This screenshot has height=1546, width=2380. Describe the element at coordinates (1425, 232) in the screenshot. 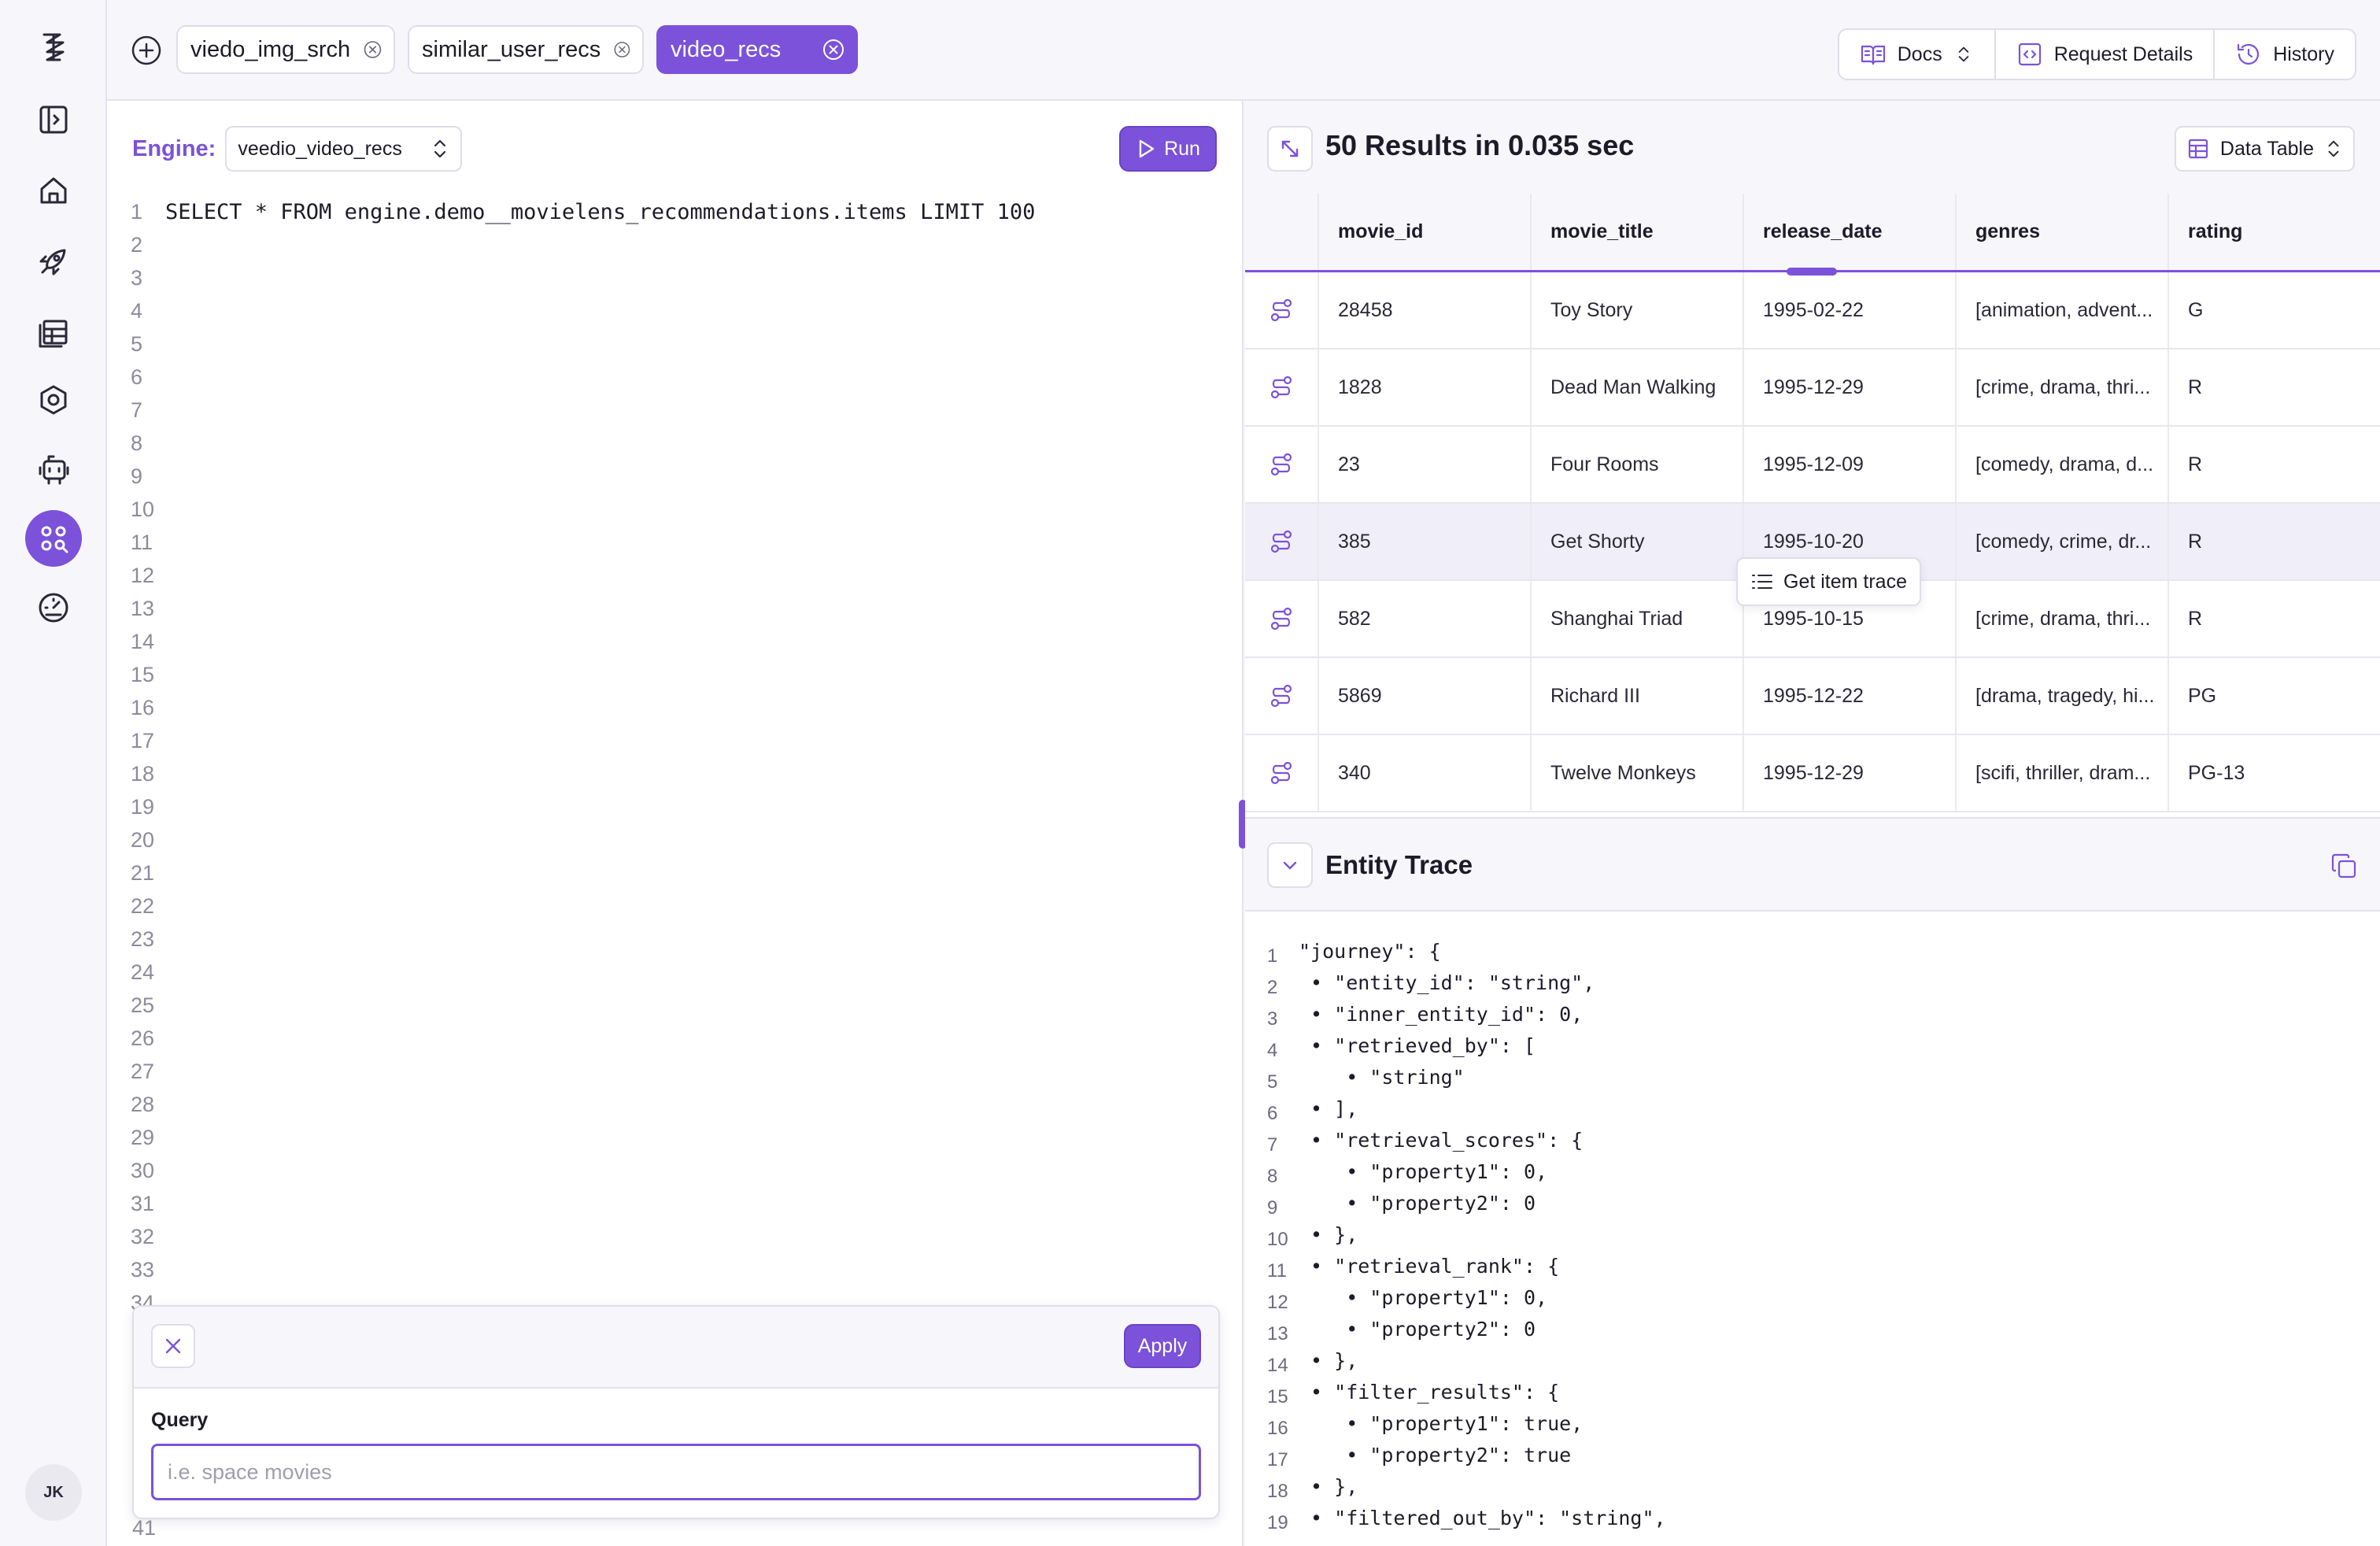

I see `column-header-movie-id: movie_id` at that location.